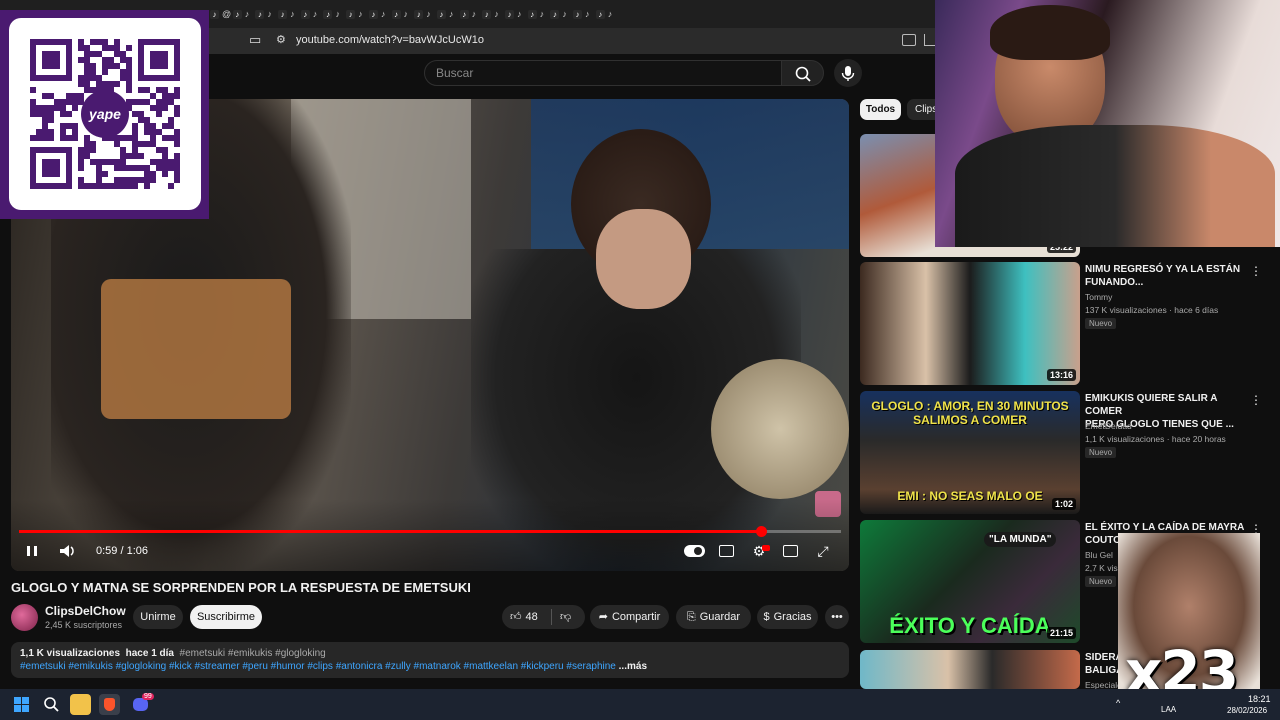 Image resolution: width=1280 pixels, height=720 pixels. Describe the element at coordinates (85, 611) in the screenshot. I see `channel-name: ClipsDelChow` at that location.